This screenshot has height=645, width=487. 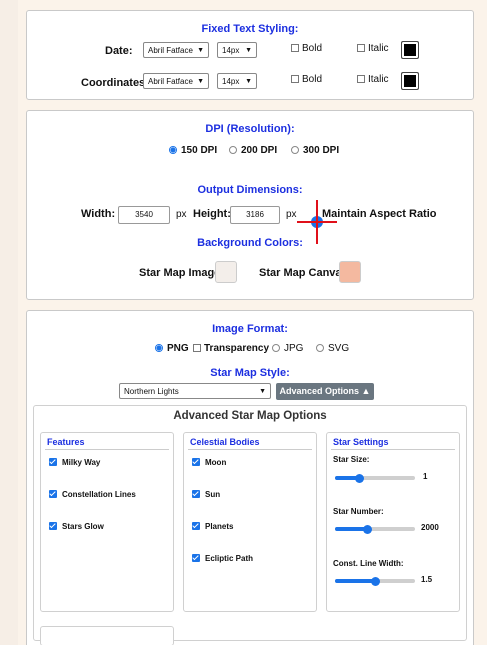 What do you see at coordinates (178, 348) in the screenshot?
I see `format-png-label: PNG` at bounding box center [178, 348].